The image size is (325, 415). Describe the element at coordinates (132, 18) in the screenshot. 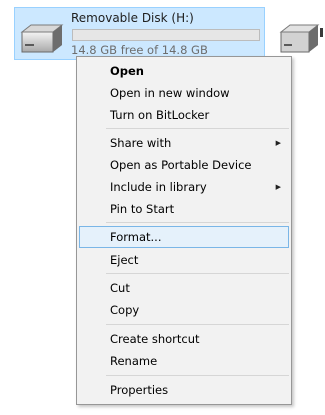

I see `drive-name: Removable Disk (H:)` at that location.